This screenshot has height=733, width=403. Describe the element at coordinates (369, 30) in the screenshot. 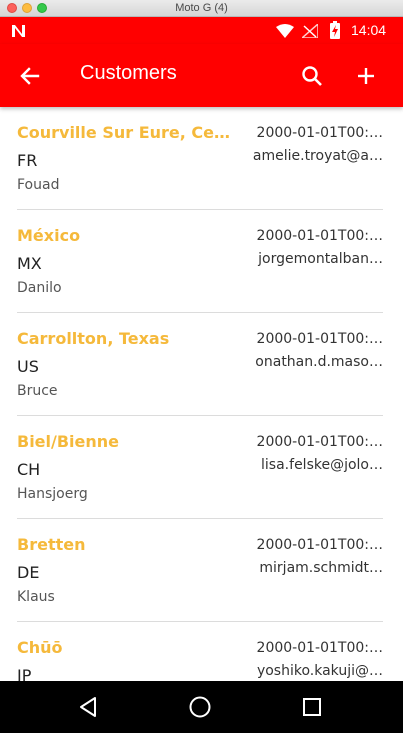

I see `status-clock: 14:04` at that location.